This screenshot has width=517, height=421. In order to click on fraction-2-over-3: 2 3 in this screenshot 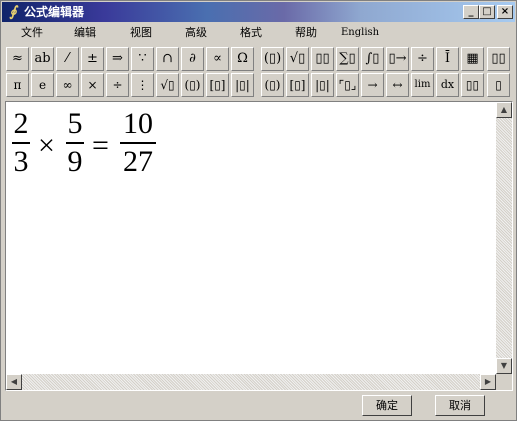, I will do `click(21, 143)`.